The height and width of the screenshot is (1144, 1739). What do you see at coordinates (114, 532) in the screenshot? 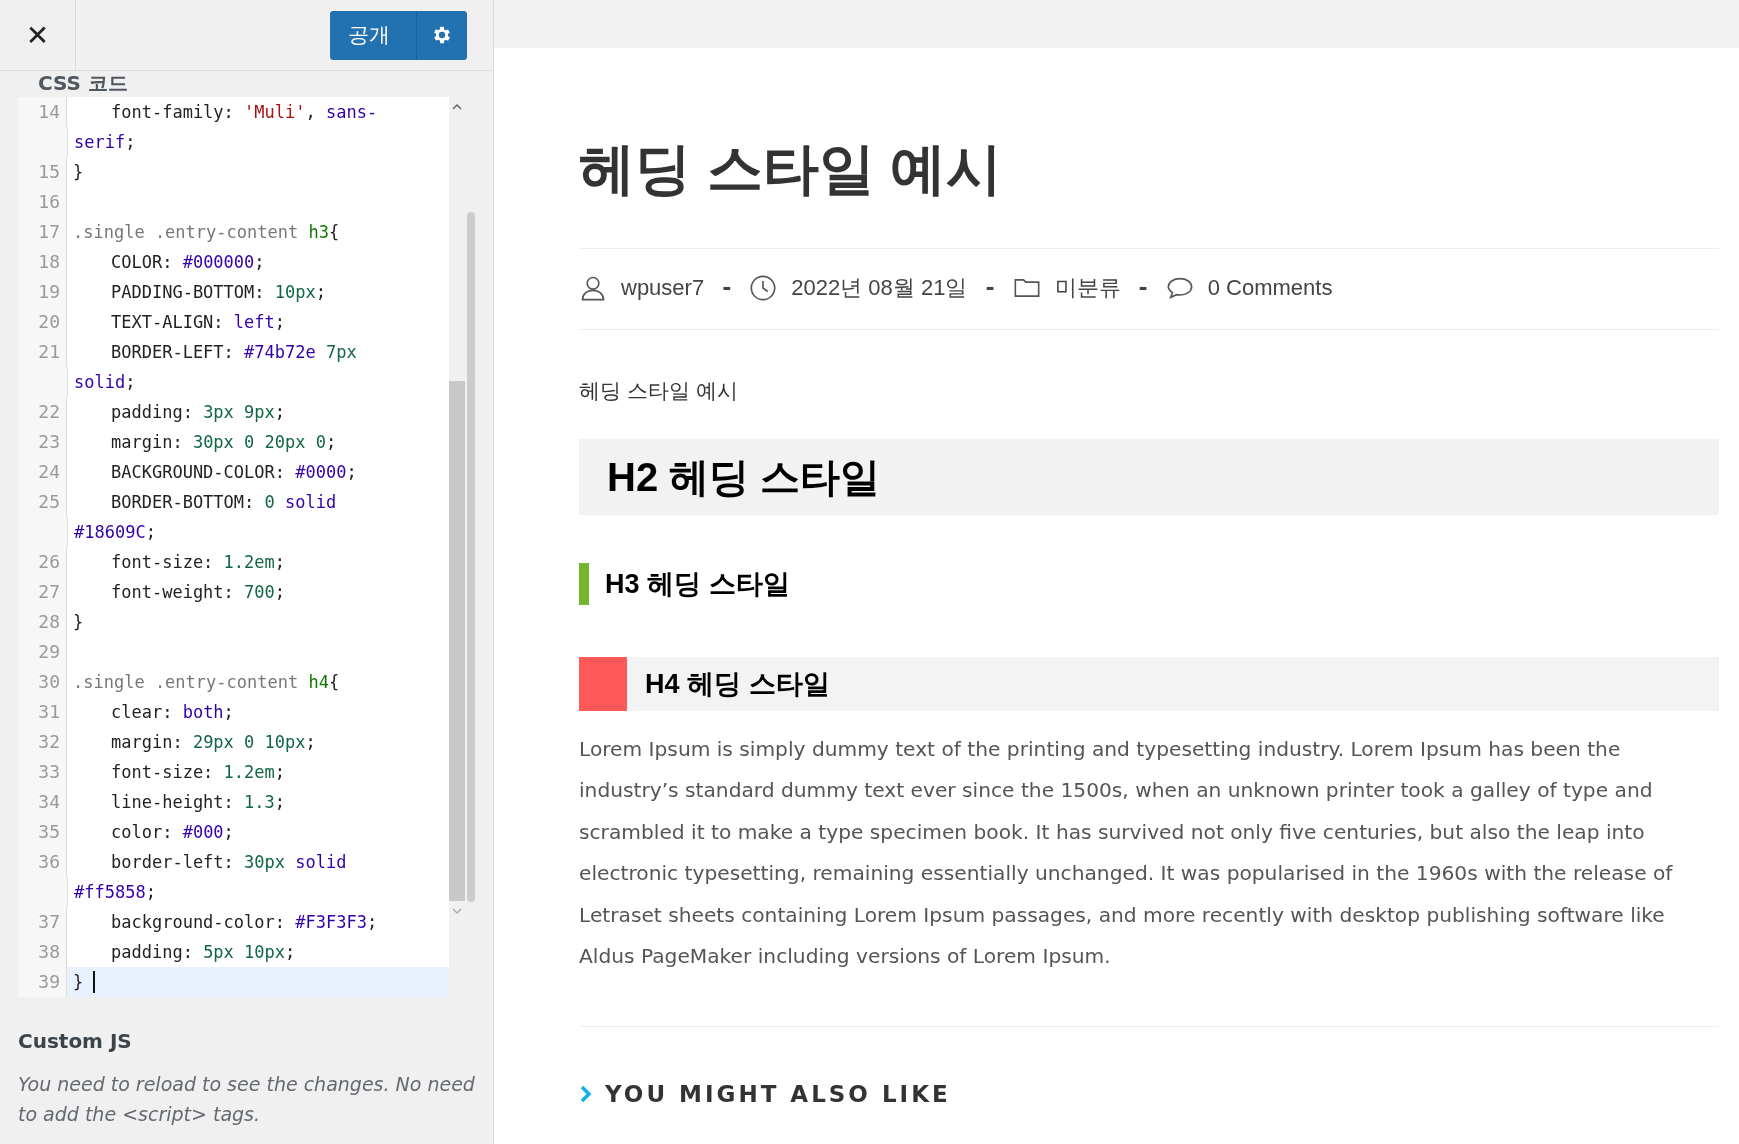
I see `code-line: #18609C;` at bounding box center [114, 532].